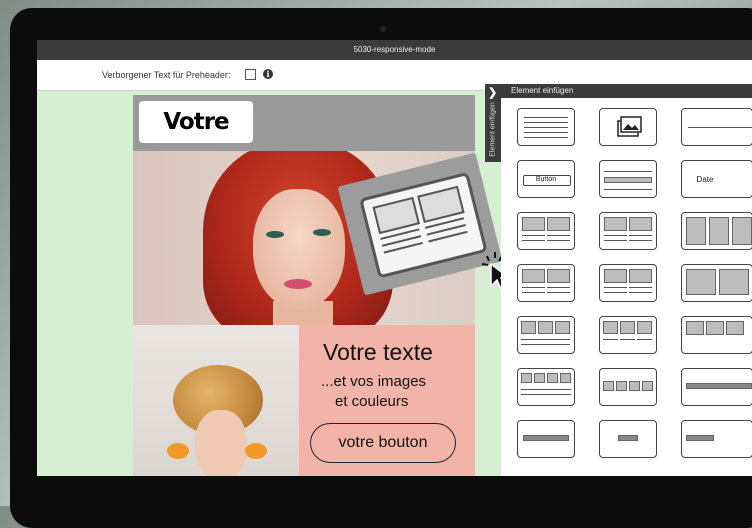 This screenshot has height=528, width=752. I want to click on element-tile-divider-long, so click(716, 387).